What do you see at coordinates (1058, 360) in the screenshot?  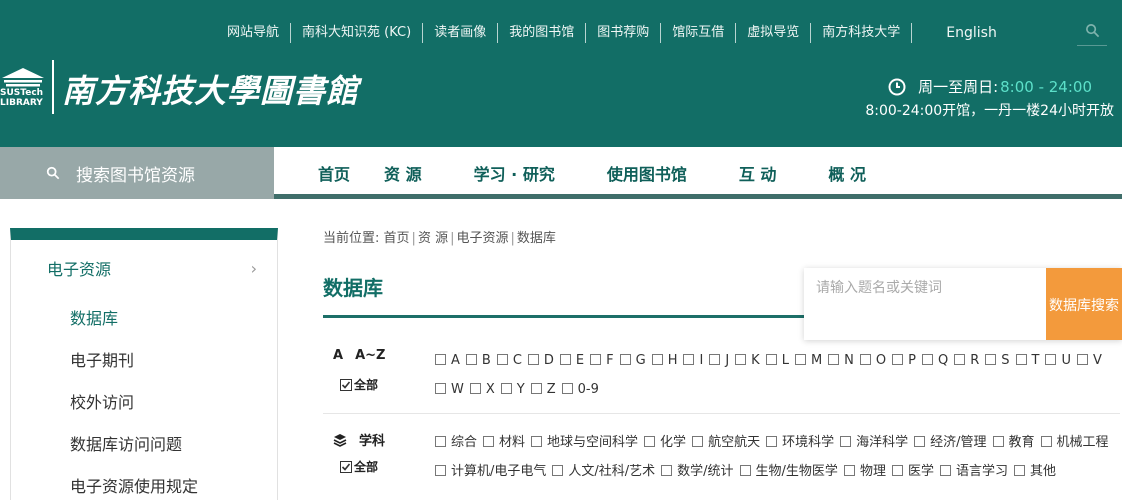 I see `az-option: U` at bounding box center [1058, 360].